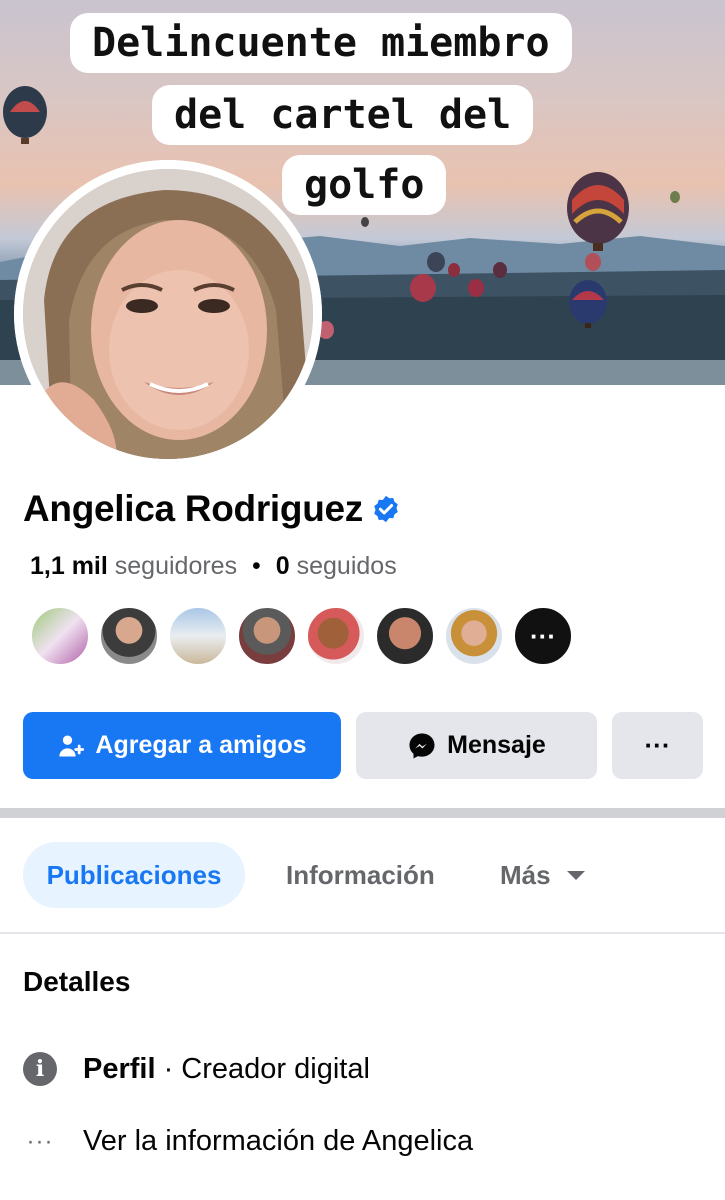  I want to click on cover-caption-line-2: del cartel del, so click(343, 115).